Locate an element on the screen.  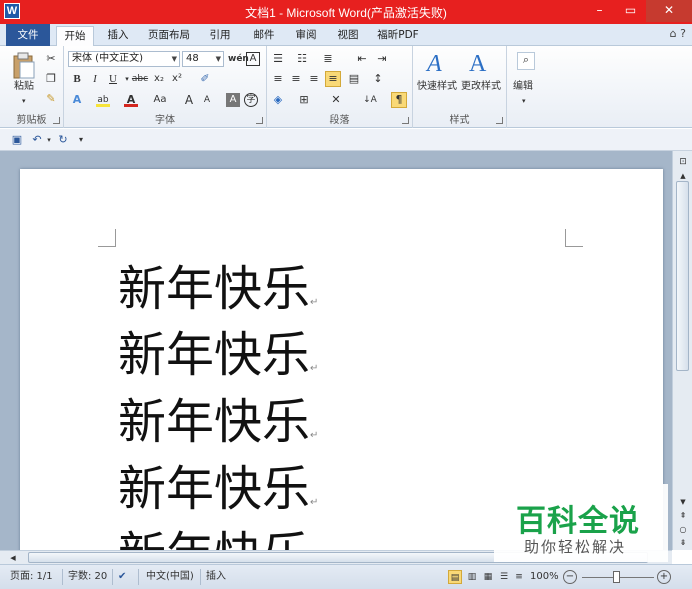
styles-group-label: 样式 is located at coordinates (459, 120).